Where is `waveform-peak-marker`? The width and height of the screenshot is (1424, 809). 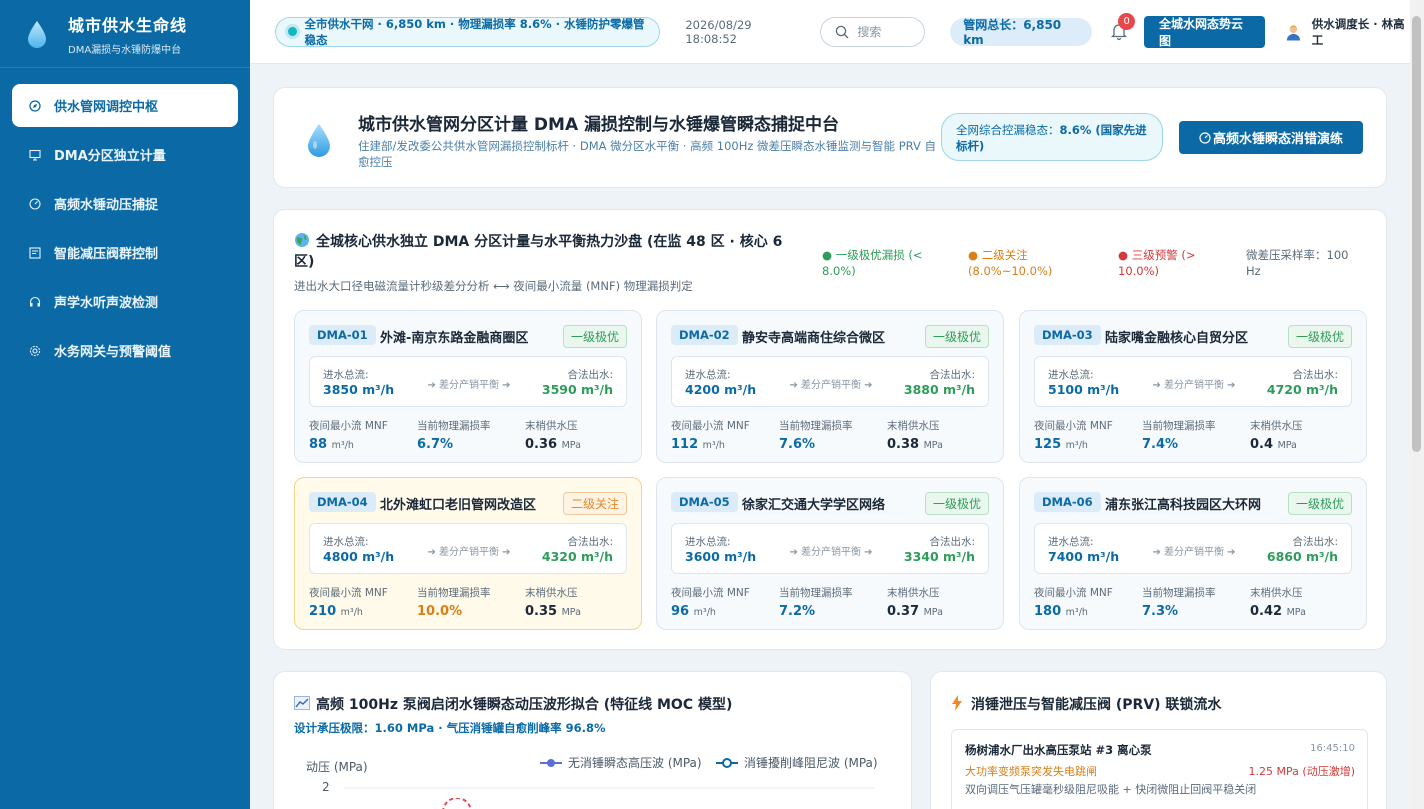
waveform-peak-marker is located at coordinates (457, 803).